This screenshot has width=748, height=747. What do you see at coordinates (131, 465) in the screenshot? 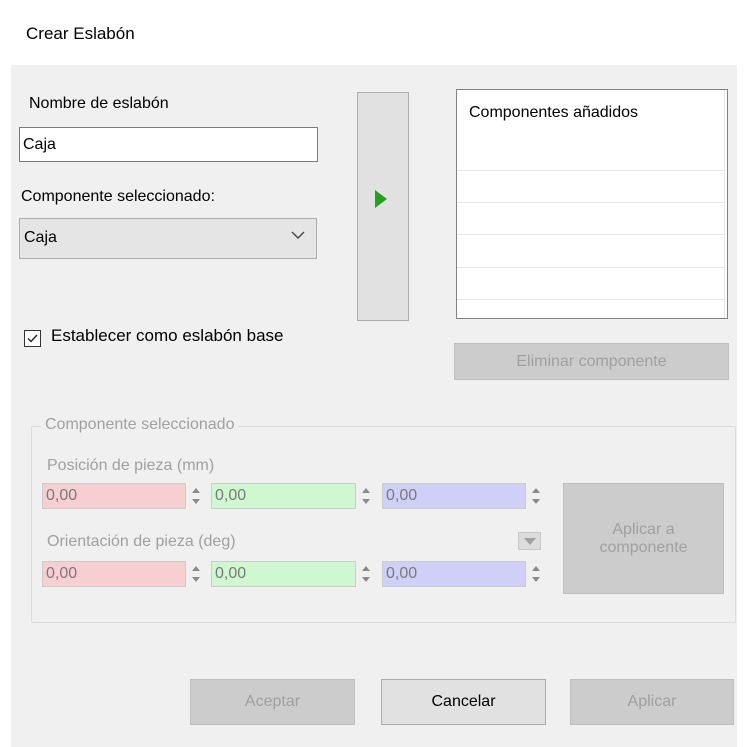
I see `position-label: Posición de pieza (mm)` at bounding box center [131, 465].